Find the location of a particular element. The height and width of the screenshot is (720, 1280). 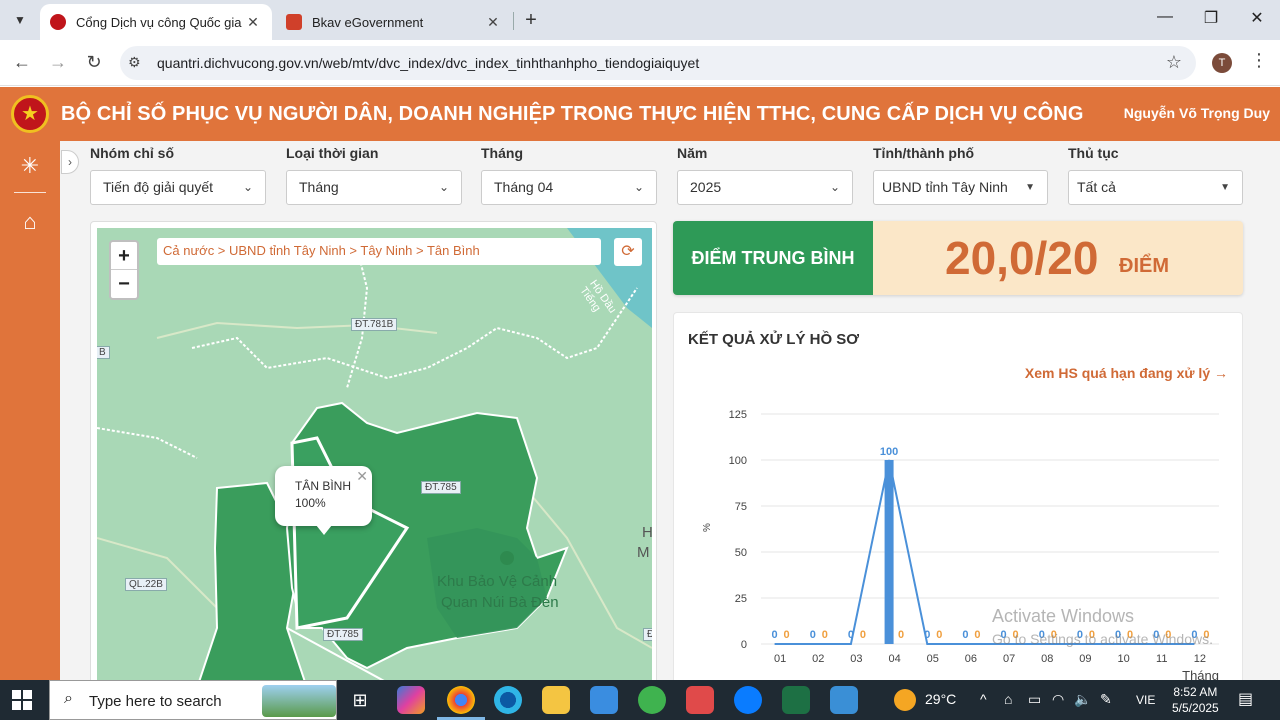

year-select: 2025 ⌄ is located at coordinates (765, 187).